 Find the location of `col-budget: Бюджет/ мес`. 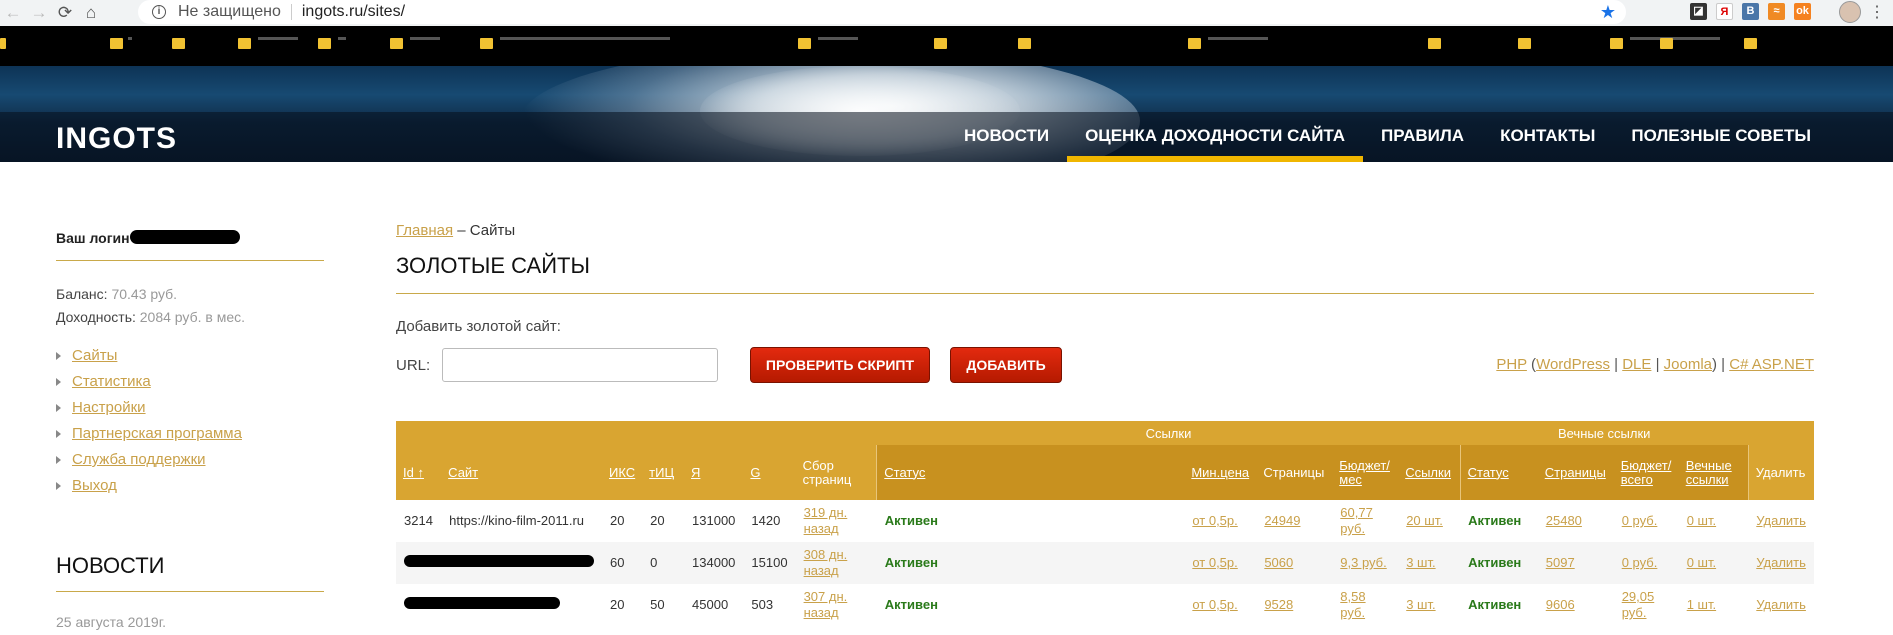

col-budget: Бюджет/ мес is located at coordinates (1365, 472).